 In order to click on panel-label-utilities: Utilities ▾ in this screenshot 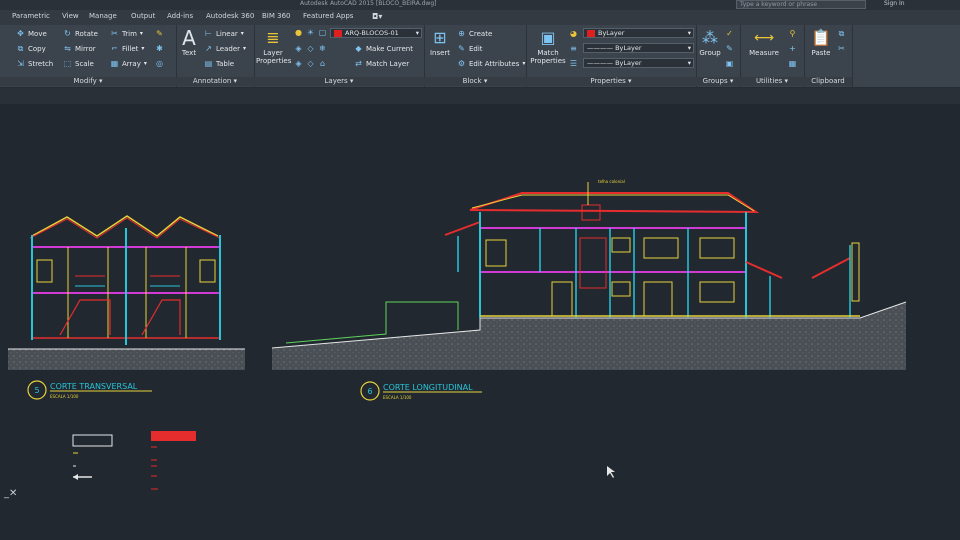, I will do `click(772, 81)`.